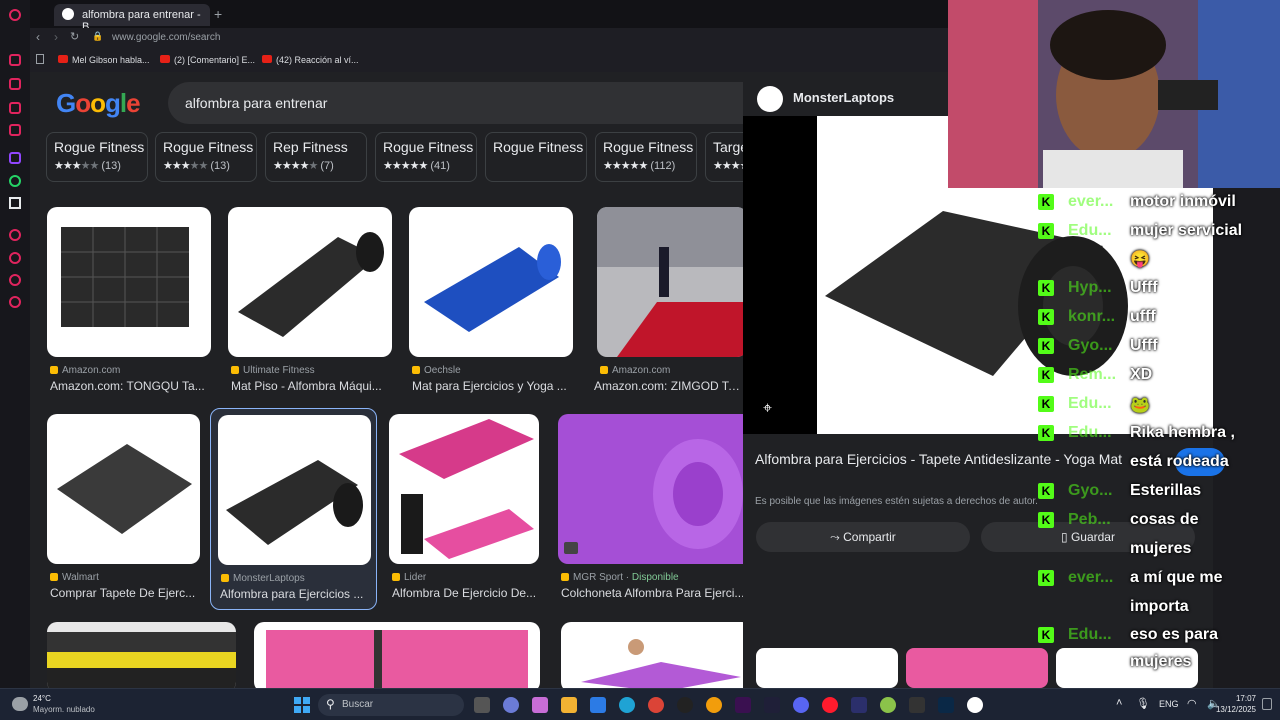  Describe the element at coordinates (714, 705) in the screenshot. I see `search-app-icon` at that location.